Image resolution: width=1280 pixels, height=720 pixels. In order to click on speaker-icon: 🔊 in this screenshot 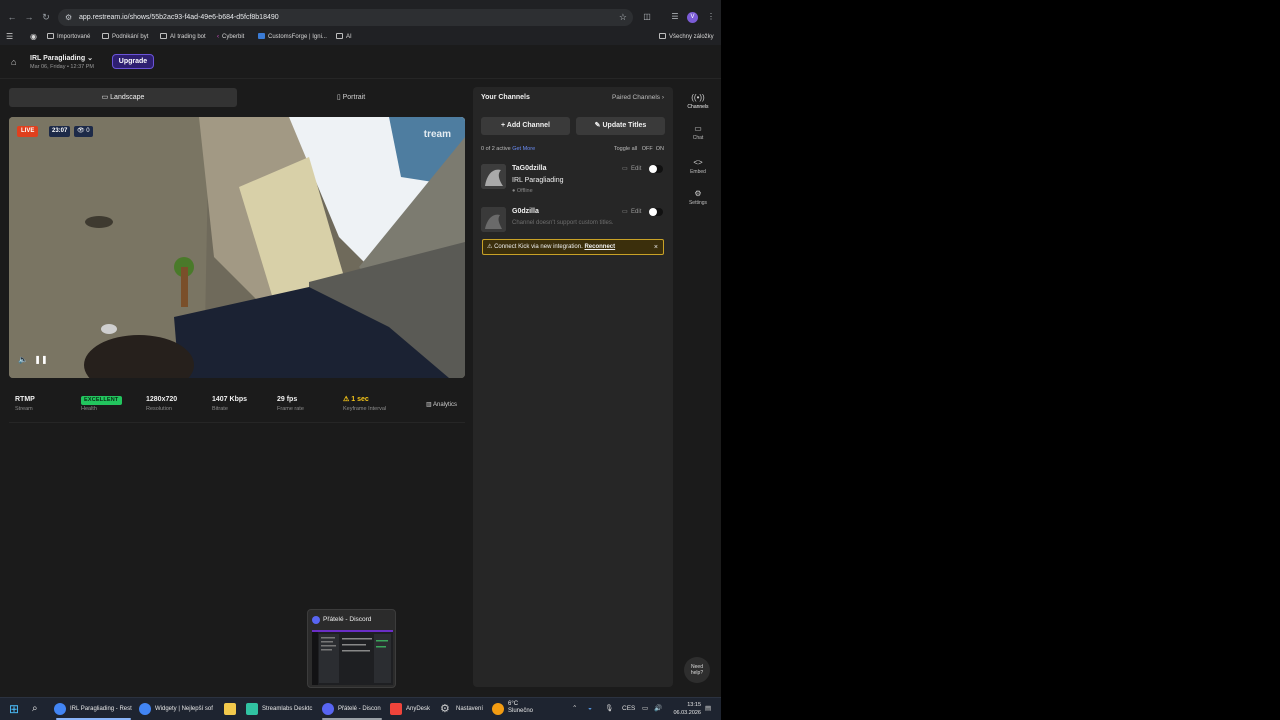, I will do `click(658, 709)`.